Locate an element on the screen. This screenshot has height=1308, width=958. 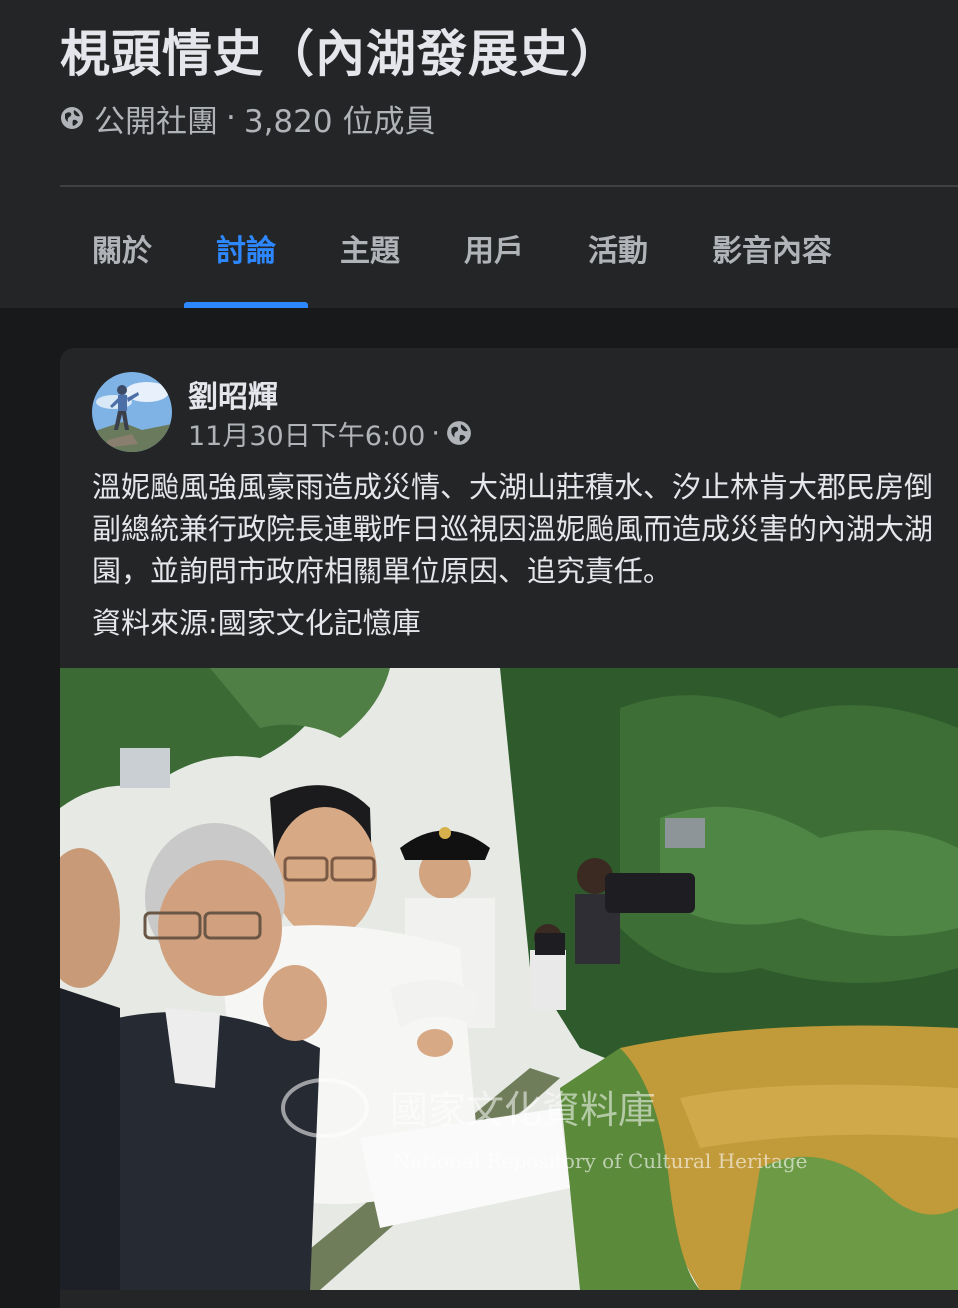
tab-discussion: 討論 is located at coordinates (246, 248).